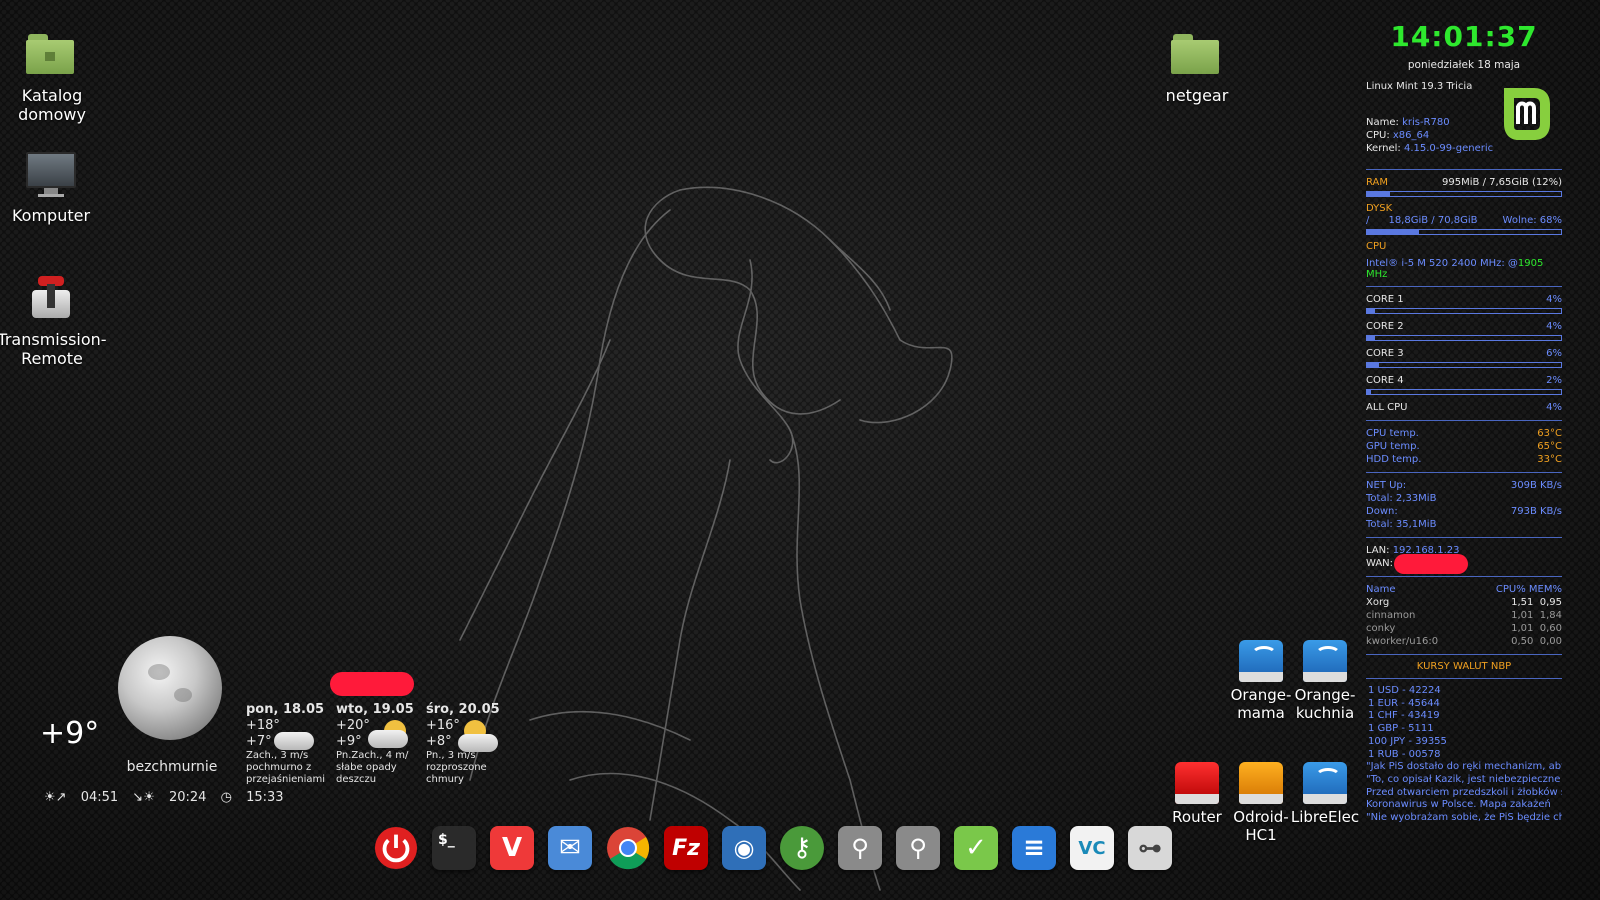 This screenshot has height=900, width=1600. I want to click on sunset-icon: ↘☀, so click(143, 797).